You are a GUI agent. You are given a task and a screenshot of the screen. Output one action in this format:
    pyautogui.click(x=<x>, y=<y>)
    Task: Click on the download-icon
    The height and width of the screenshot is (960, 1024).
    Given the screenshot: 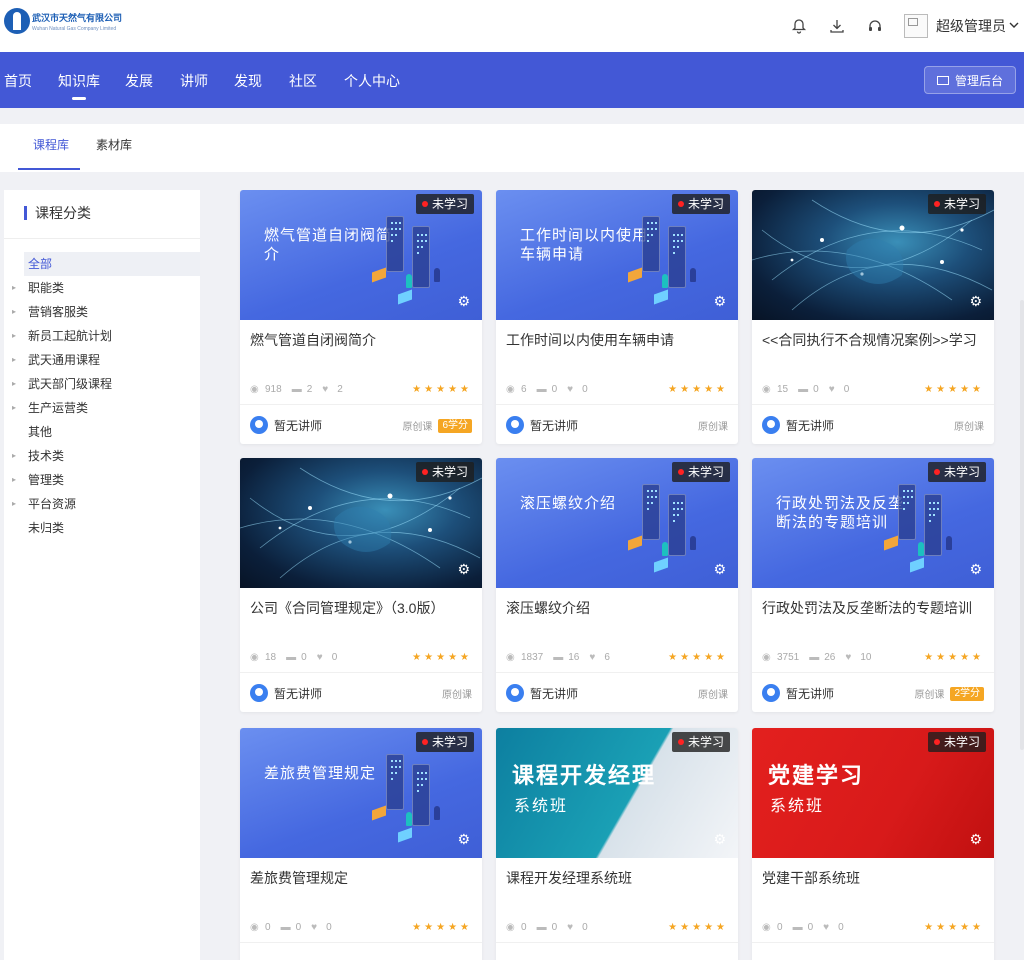 What is the action you would take?
    pyautogui.click(x=837, y=26)
    